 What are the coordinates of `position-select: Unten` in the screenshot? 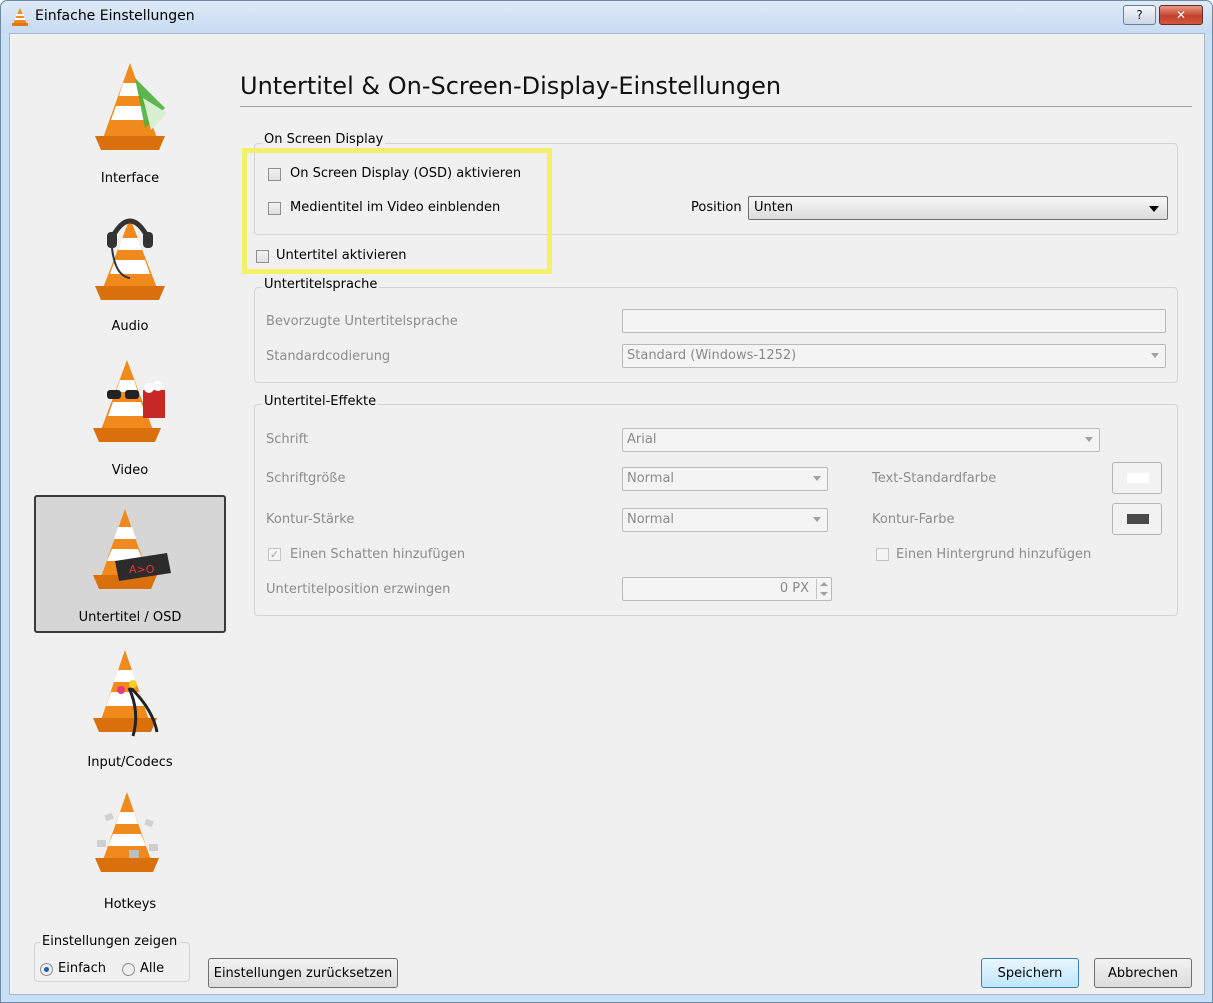 It's located at (958, 208).